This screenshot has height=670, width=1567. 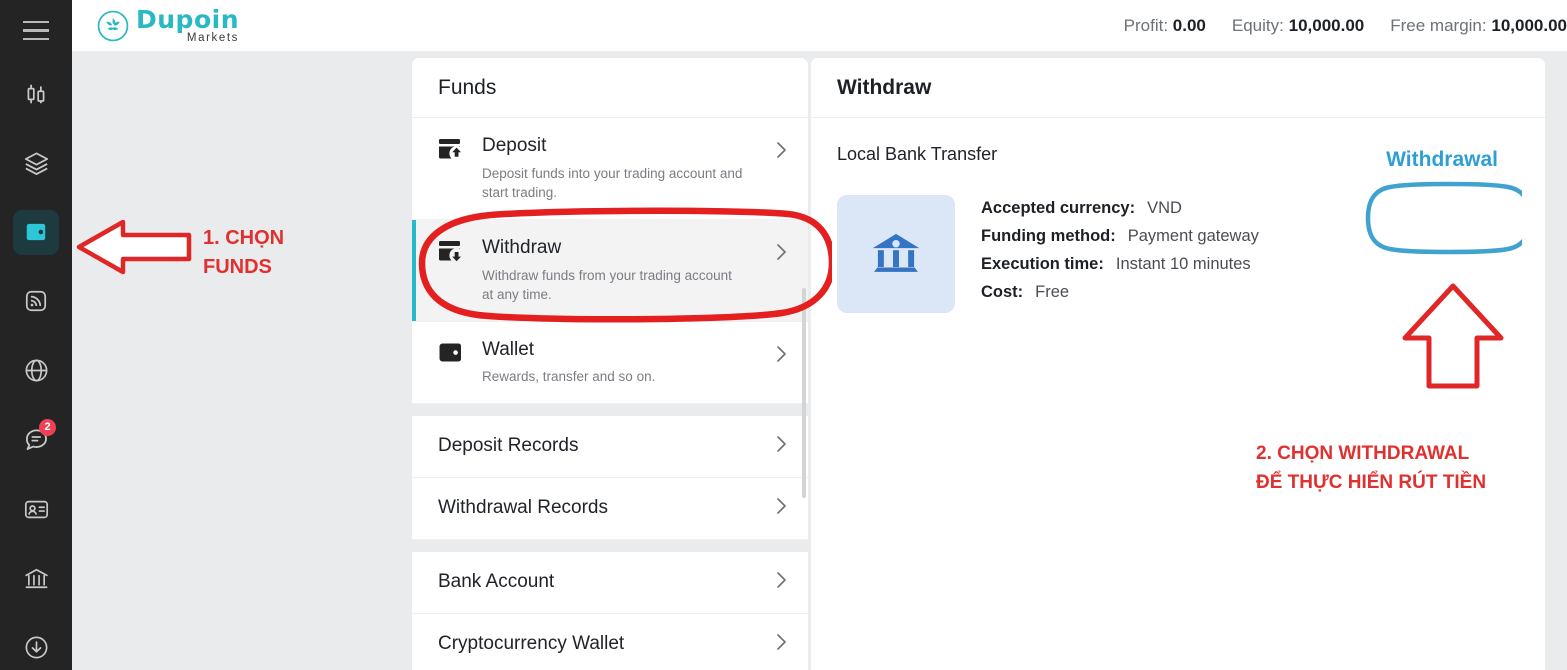 I want to click on funds-item-wallet: Wallet Rewards, transfer and so on., so click(x=610, y=363).